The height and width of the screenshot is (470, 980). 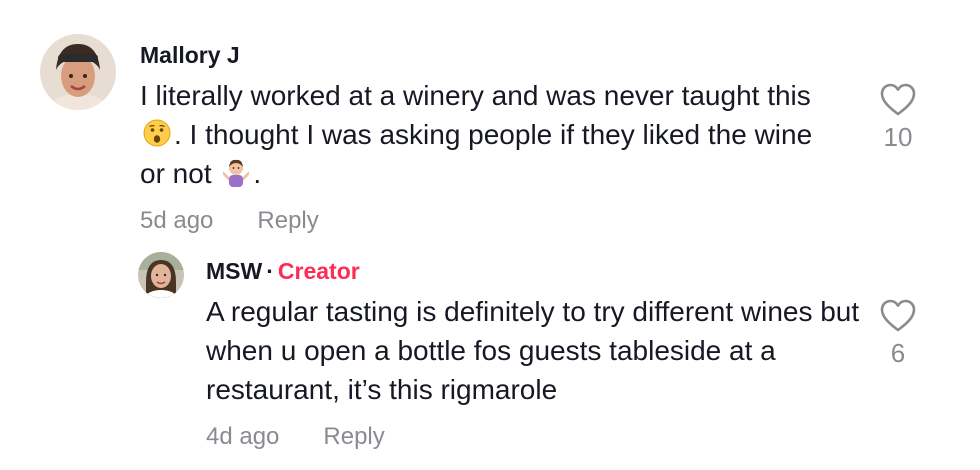 I want to click on woman-portrait-avatar-icon, so click(x=161, y=275).